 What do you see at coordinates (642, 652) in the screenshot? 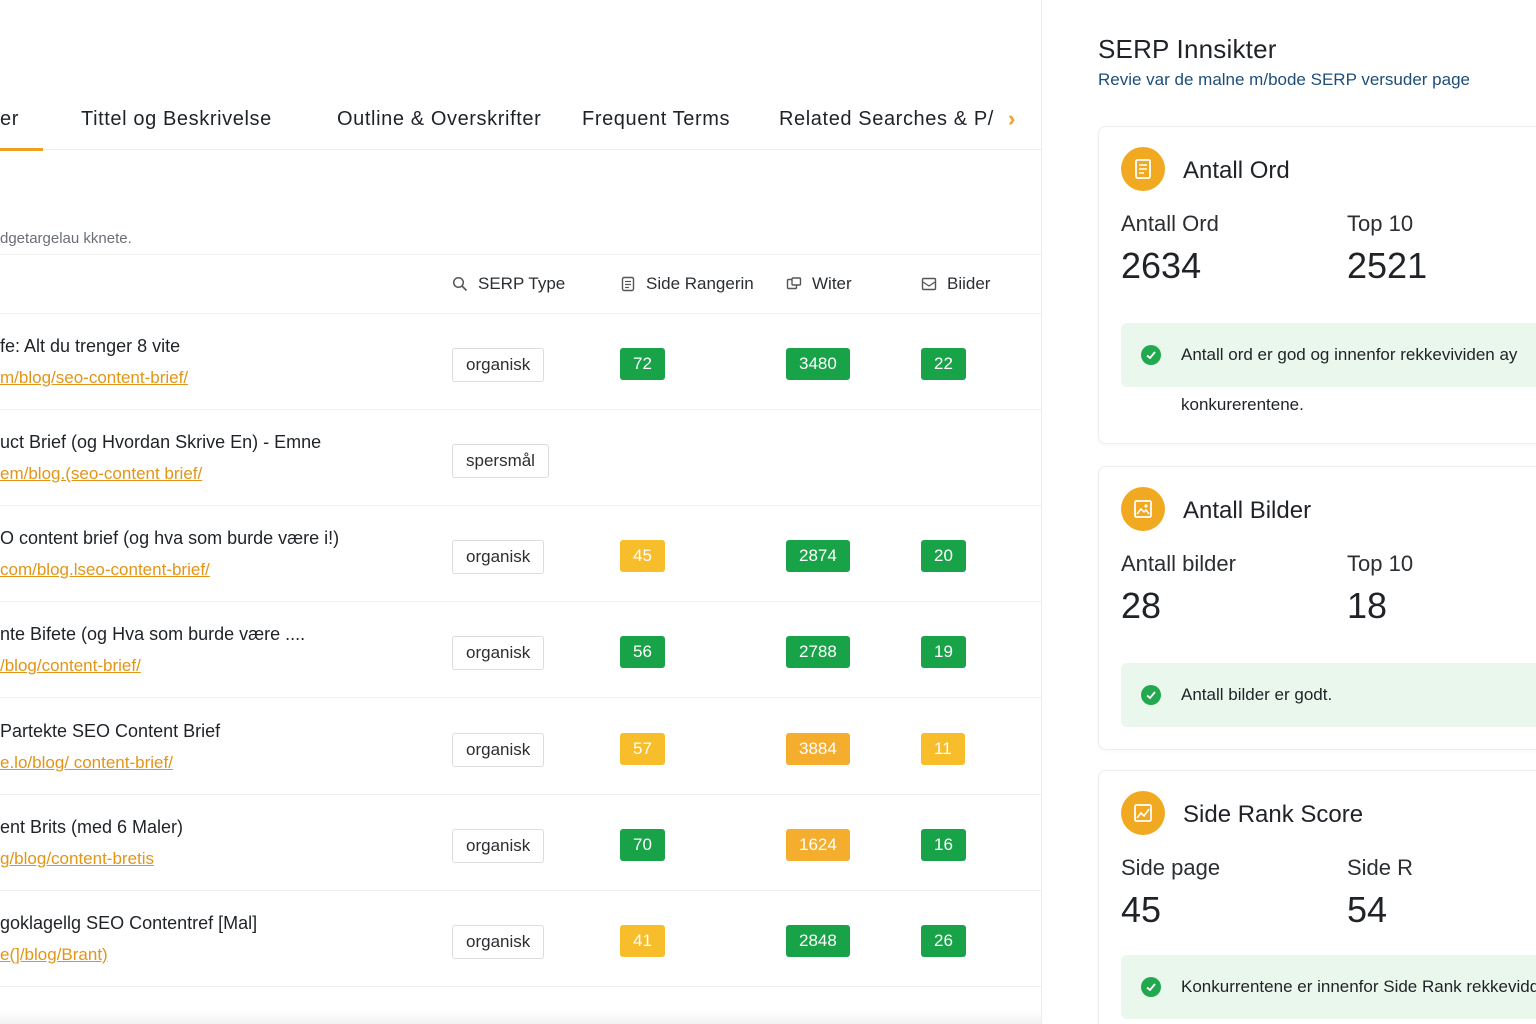
I see `side-rank-badge: 56` at bounding box center [642, 652].